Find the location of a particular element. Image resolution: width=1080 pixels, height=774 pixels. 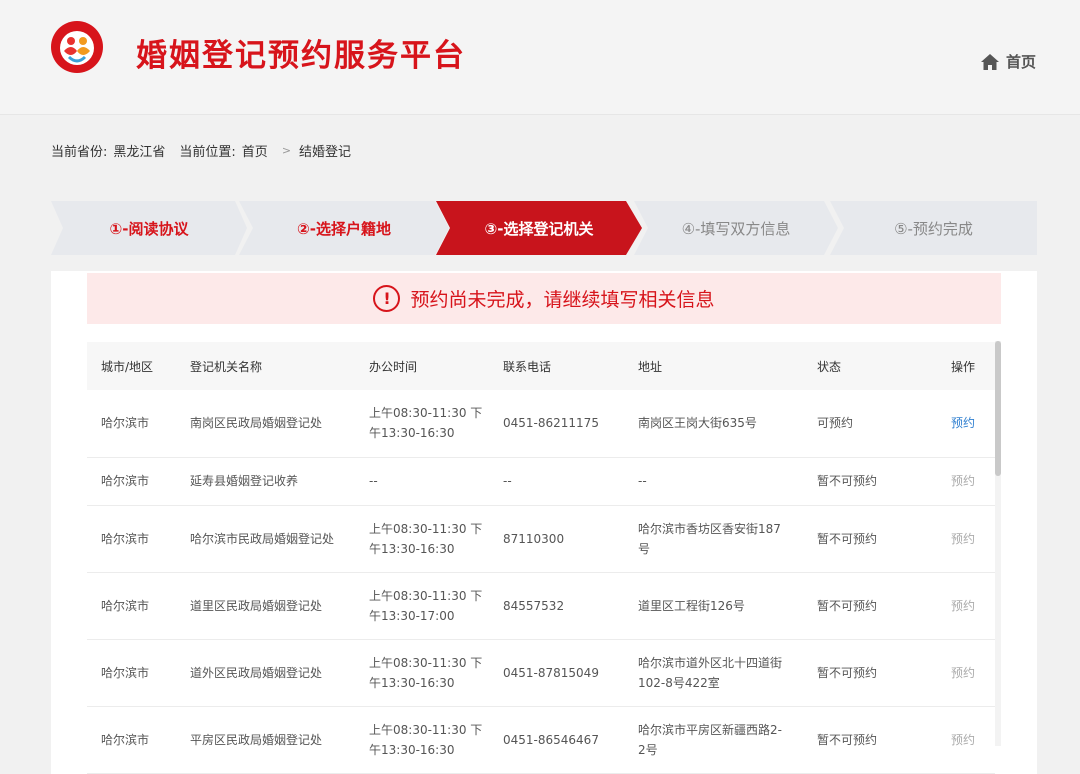

cell-phone: -- is located at coordinates (556, 481).